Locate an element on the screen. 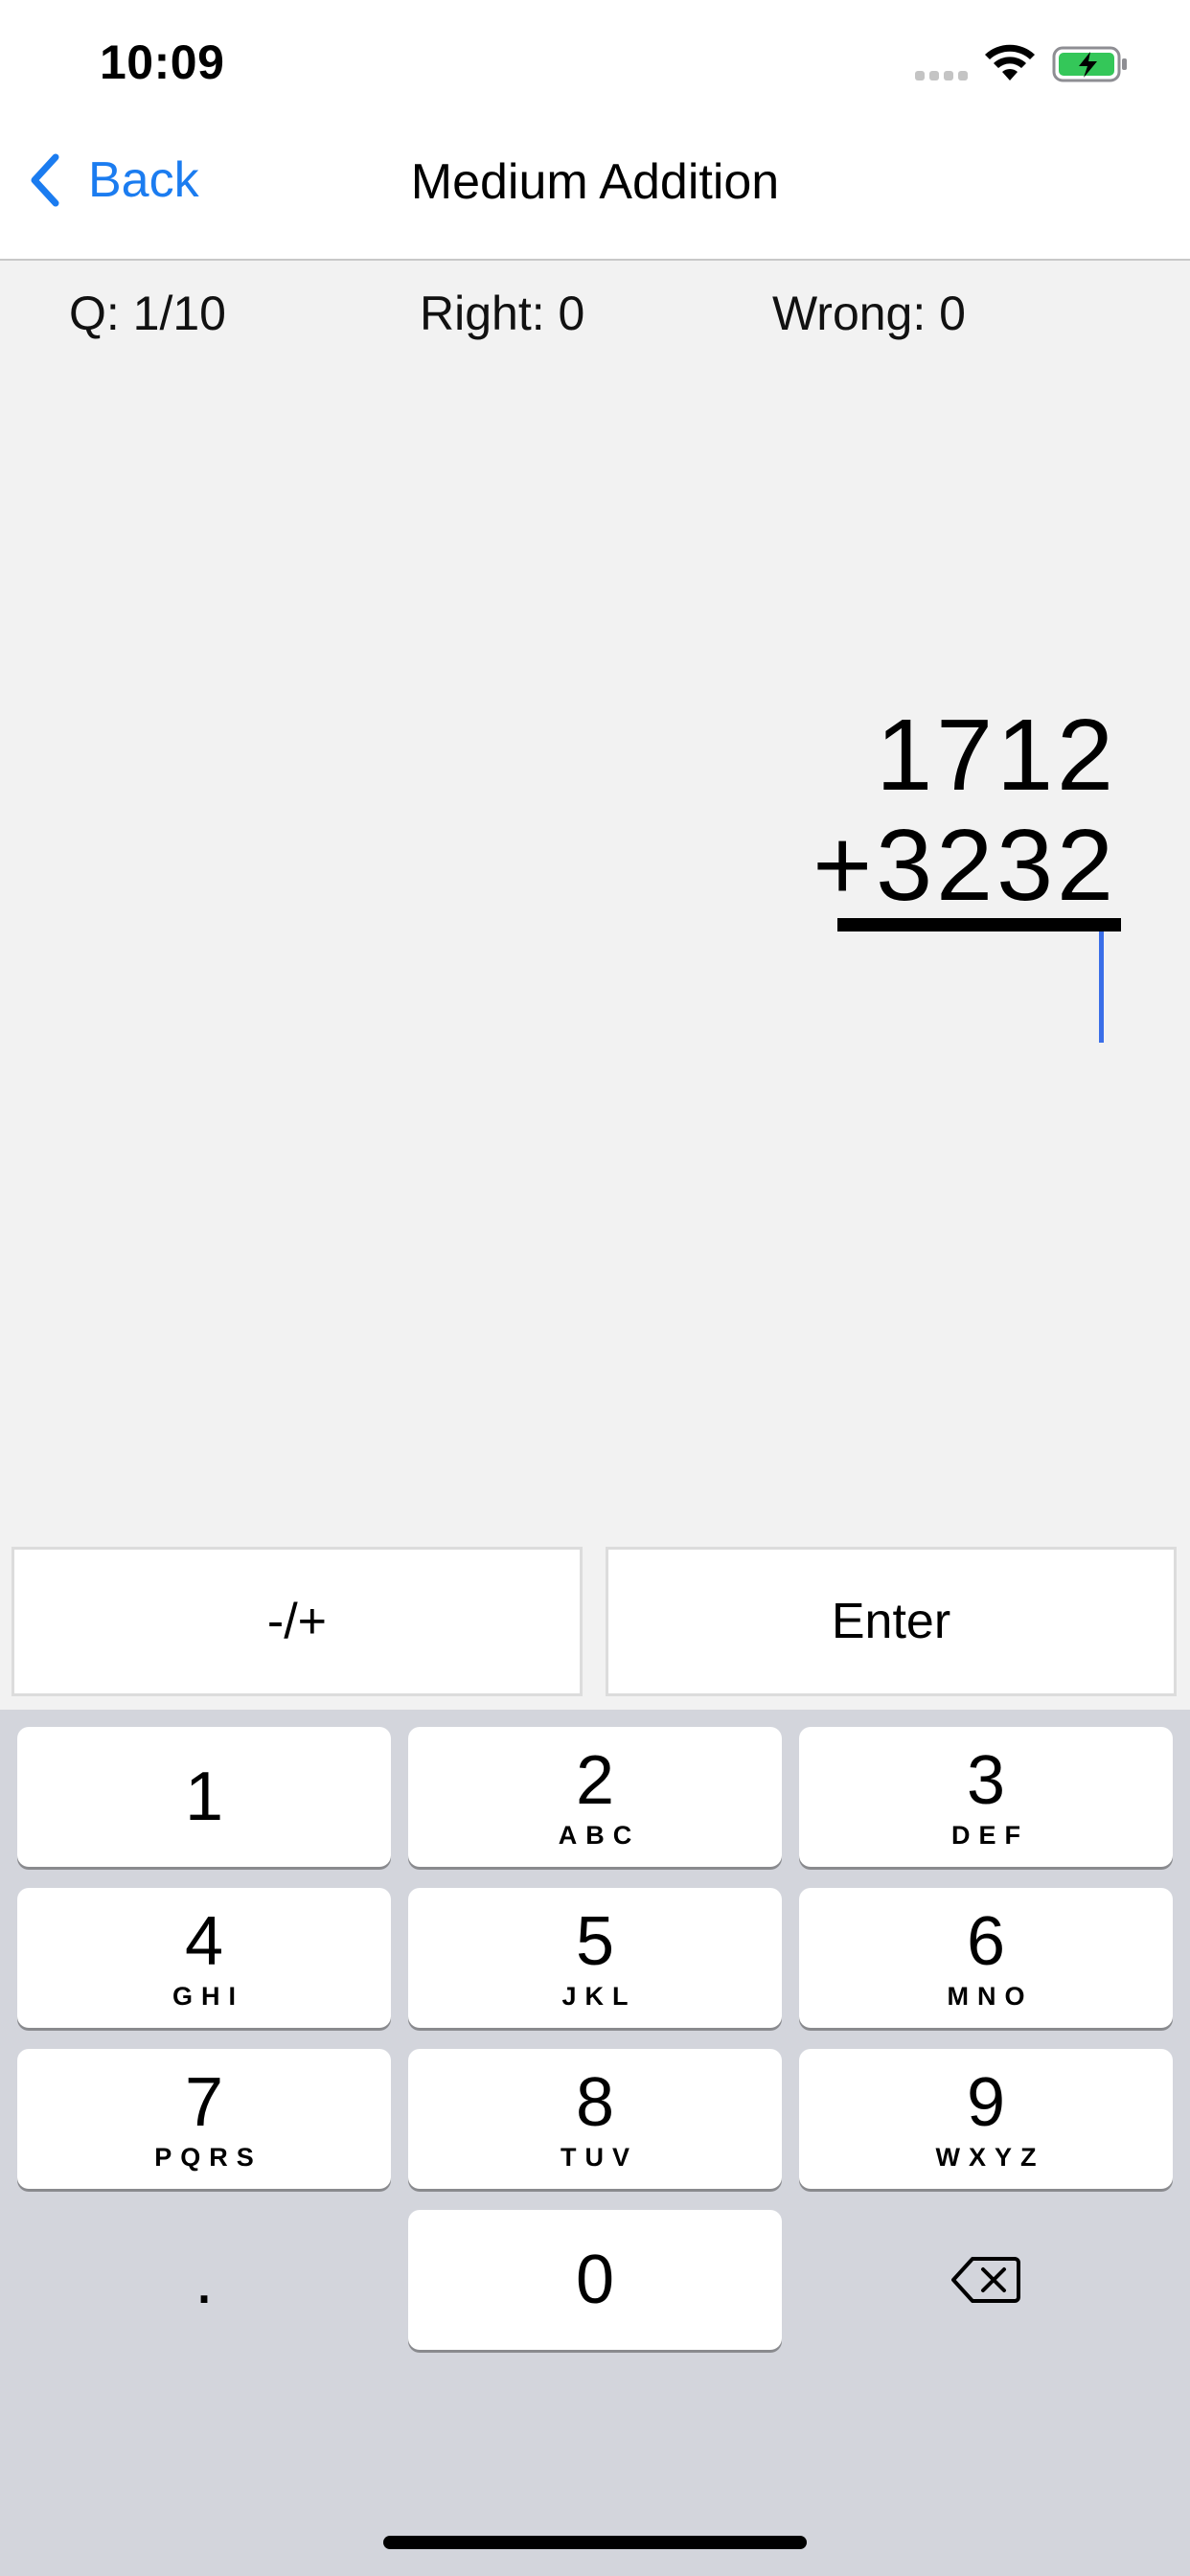 This screenshot has width=1190, height=2576. key-8: 8 TUV is located at coordinates (595, 2119).